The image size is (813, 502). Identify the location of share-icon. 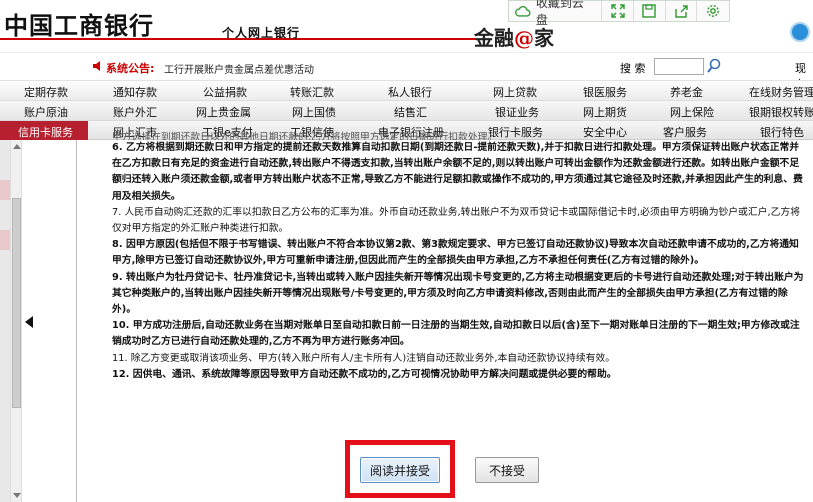
(681, 11).